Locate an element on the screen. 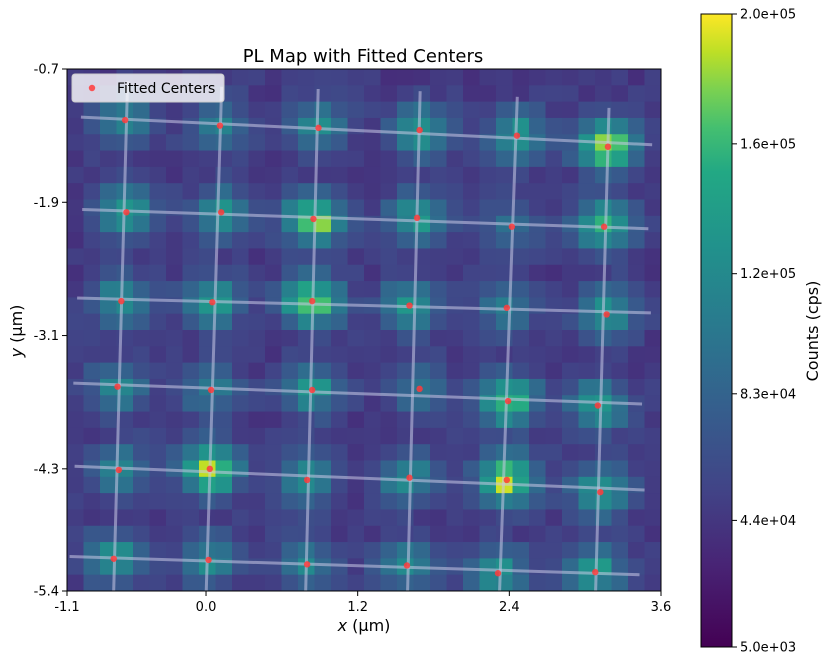  chart-title: PL Map with Fitted Centers is located at coordinates (363, 56).